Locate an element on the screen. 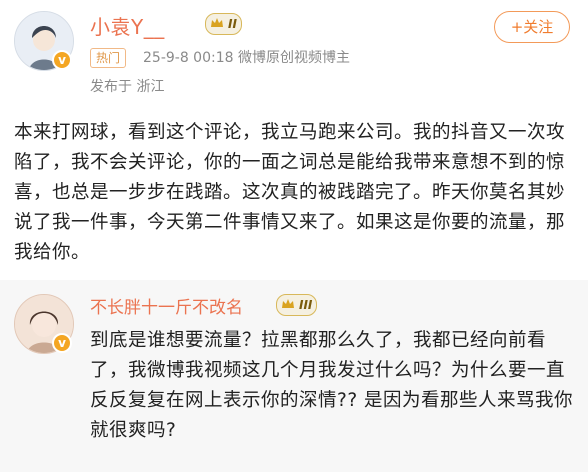  hot-tag: 热门 is located at coordinates (108, 58).